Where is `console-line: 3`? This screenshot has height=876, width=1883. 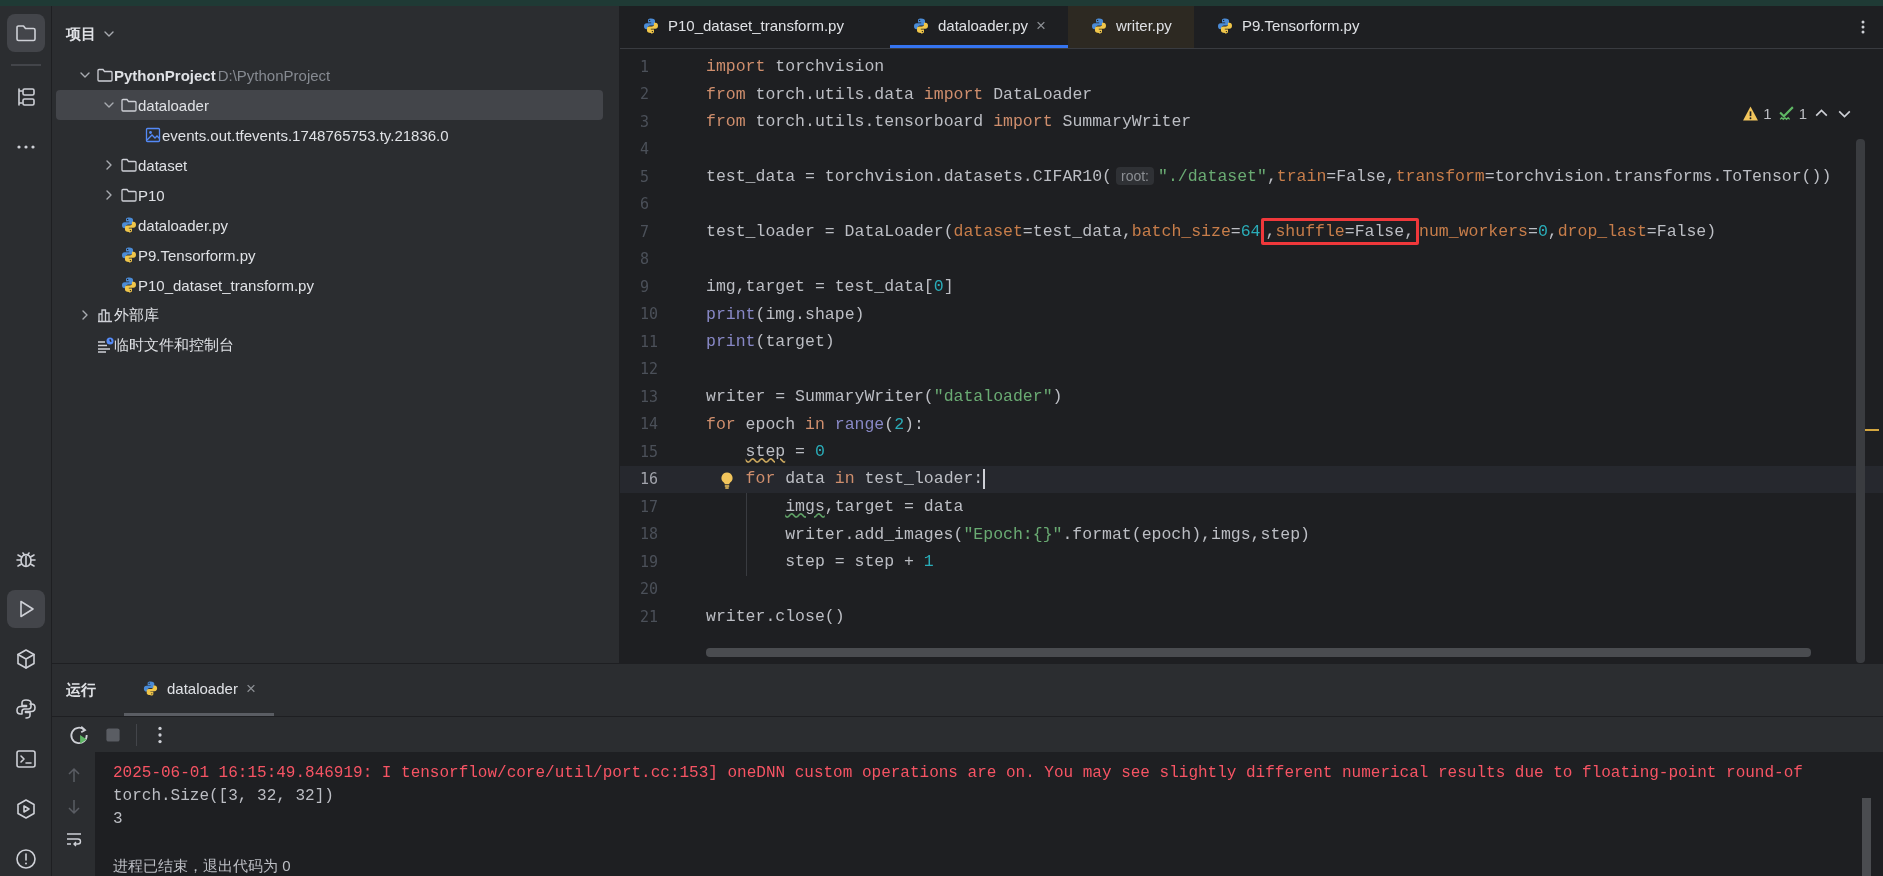 console-line: 3 is located at coordinates (118, 819).